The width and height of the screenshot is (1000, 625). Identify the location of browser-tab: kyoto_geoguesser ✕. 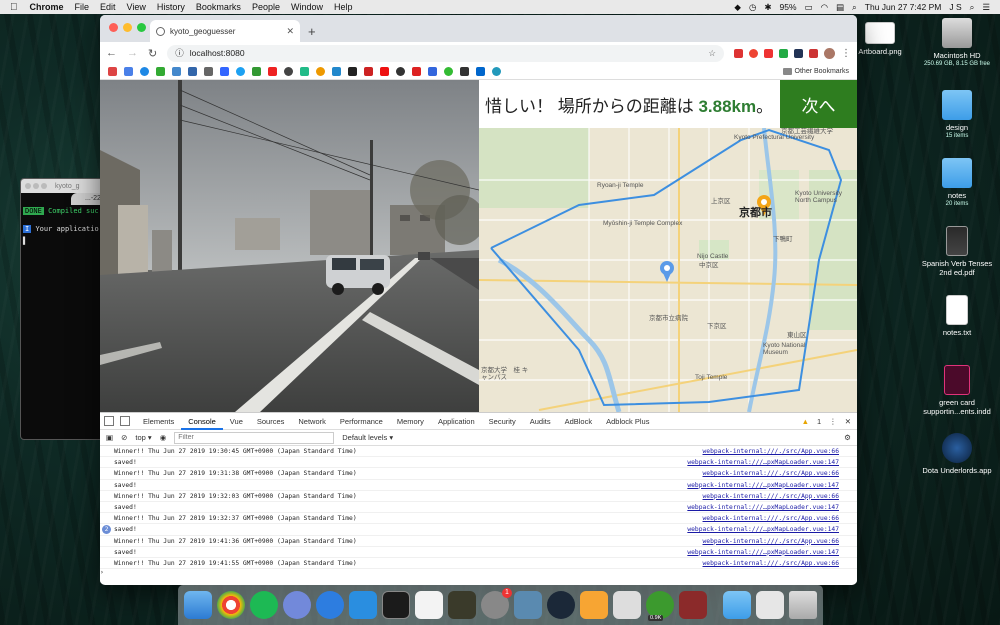
(225, 31).